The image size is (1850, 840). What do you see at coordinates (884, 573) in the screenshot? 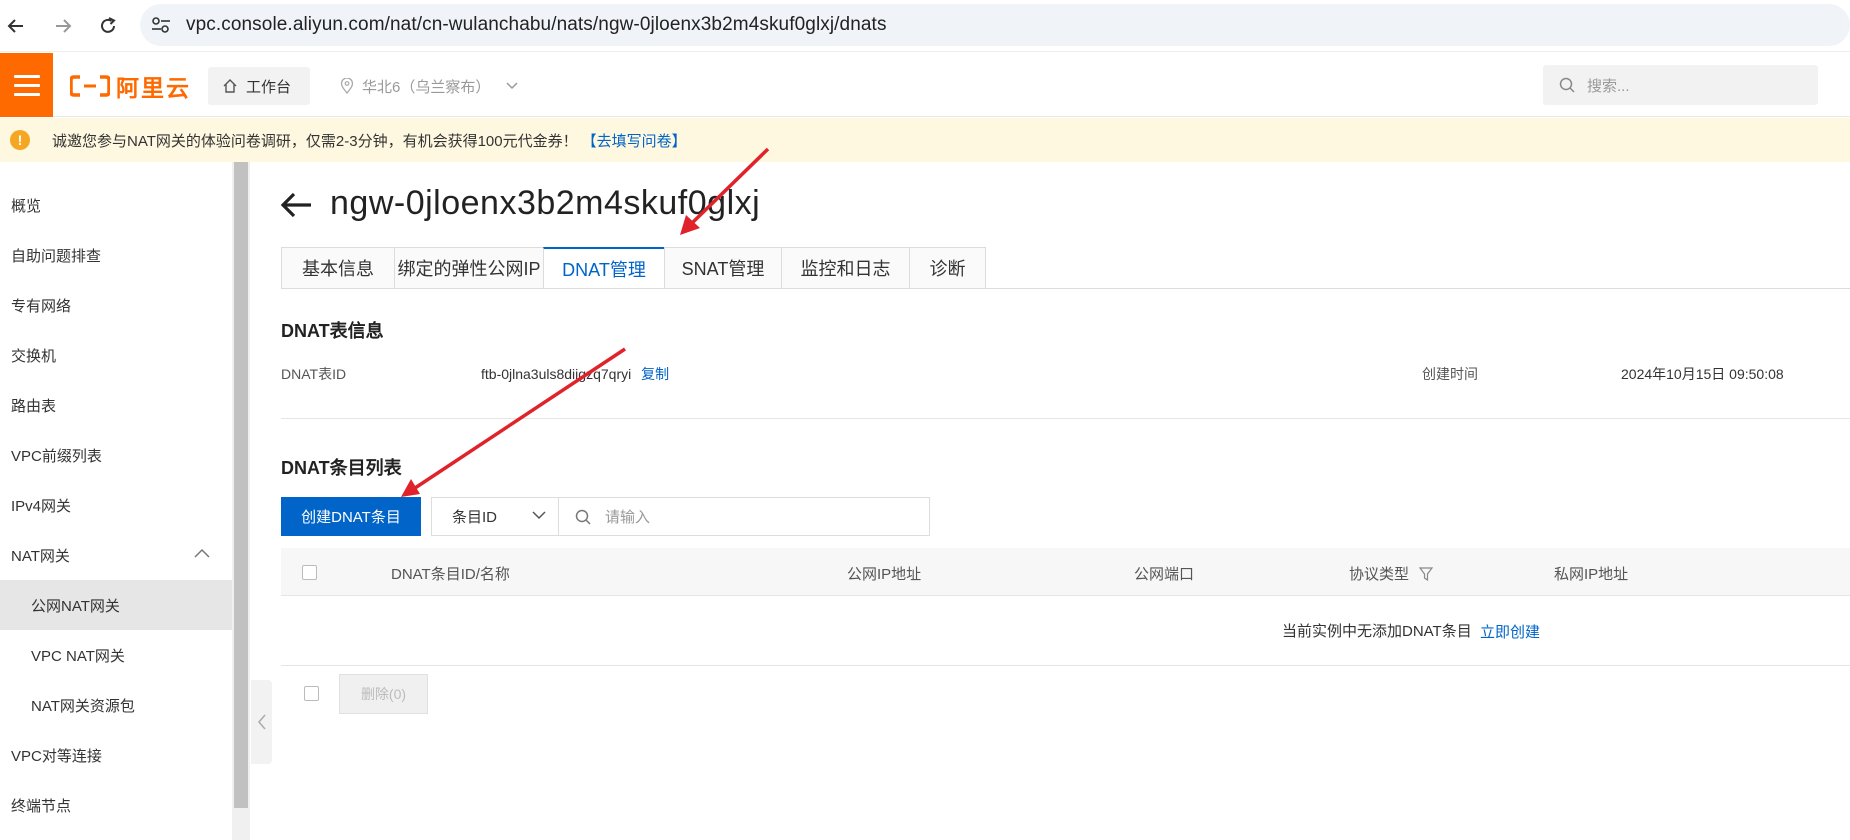
I see `column-header-public-ip: 公网IP地址` at bounding box center [884, 573].